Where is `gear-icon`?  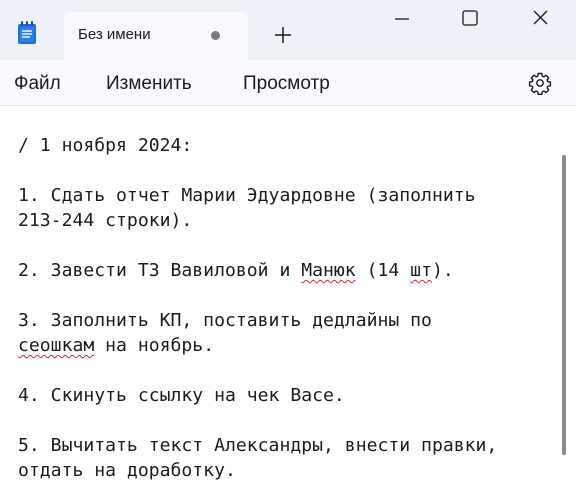 gear-icon is located at coordinates (540, 83).